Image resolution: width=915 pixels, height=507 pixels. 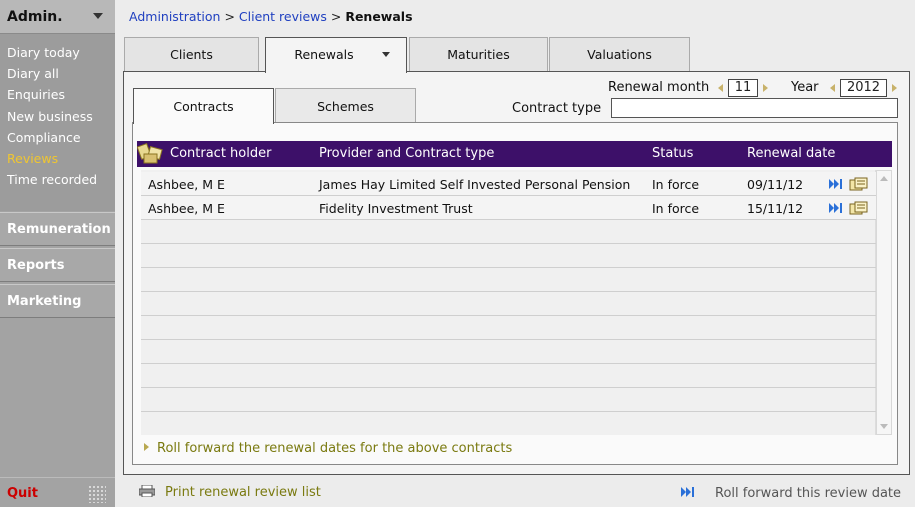 I want to click on breadcrumb-administration: Administration, so click(x=174, y=16).